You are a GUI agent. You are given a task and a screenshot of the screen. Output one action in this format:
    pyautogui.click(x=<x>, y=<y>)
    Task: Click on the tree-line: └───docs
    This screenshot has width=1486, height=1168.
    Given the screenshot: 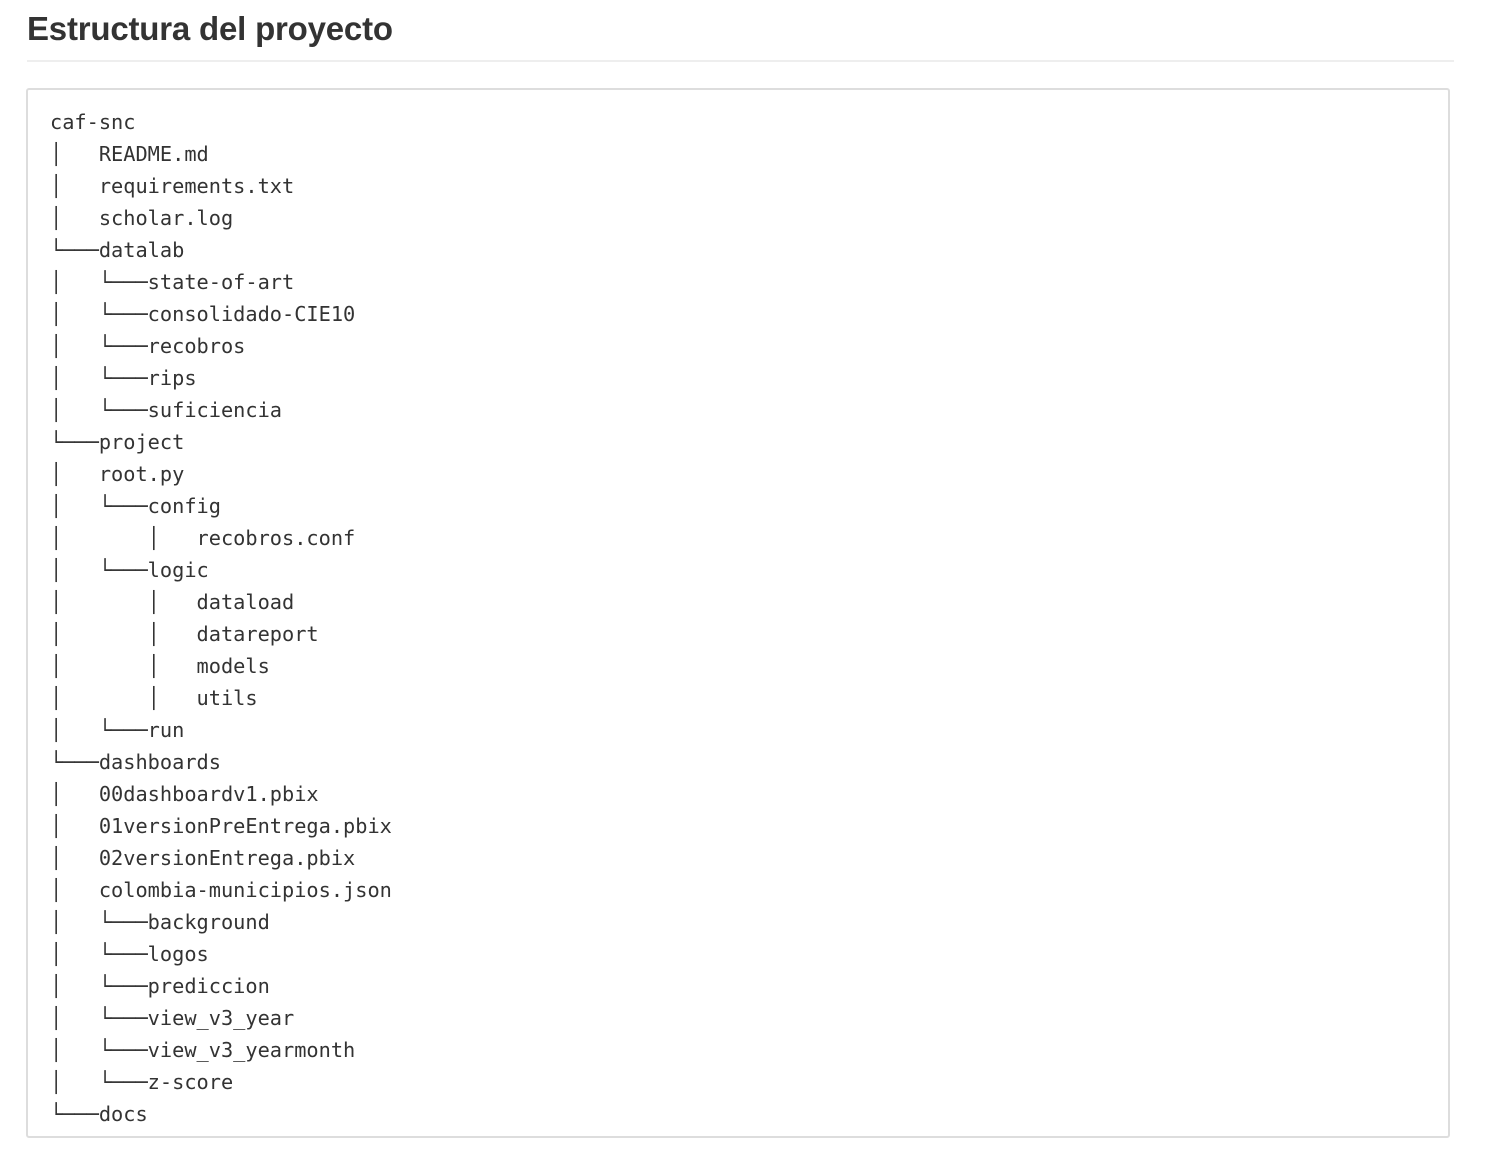 What is the action you would take?
    pyautogui.click(x=99, y=1114)
    